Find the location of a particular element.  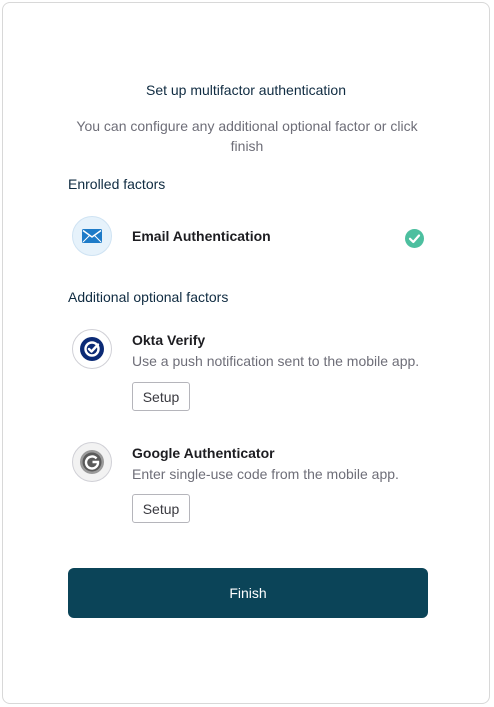

page-title: Set up multifactor authentication is located at coordinates (245, 90).